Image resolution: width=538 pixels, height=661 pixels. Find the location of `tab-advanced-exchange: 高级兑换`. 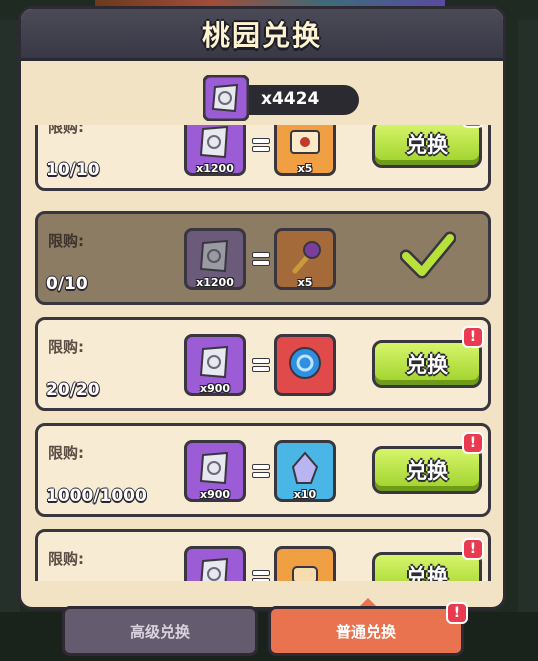

tab-advanced-exchange: 高级兑换 is located at coordinates (160, 631).